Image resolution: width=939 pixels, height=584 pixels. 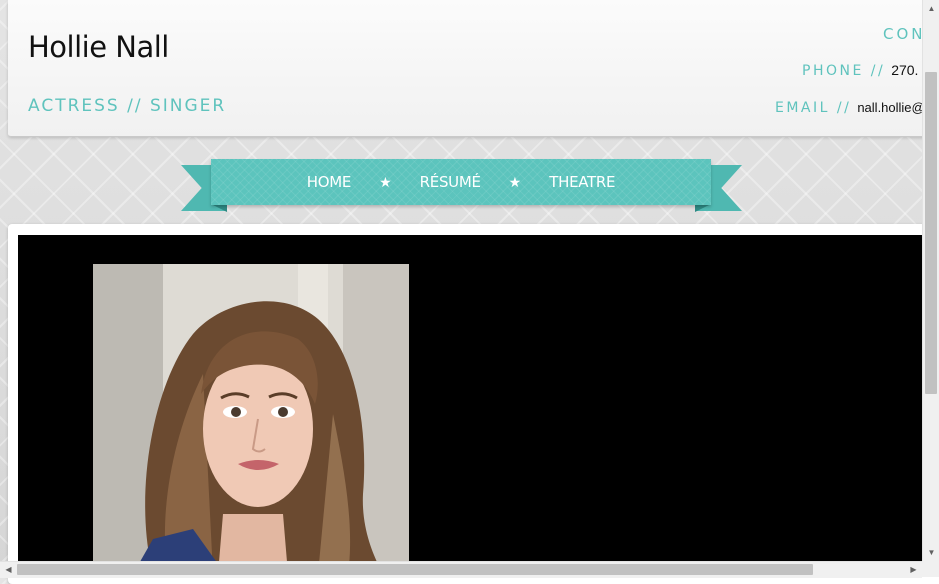 I want to click on nav-home: HOME, so click(x=329, y=182).